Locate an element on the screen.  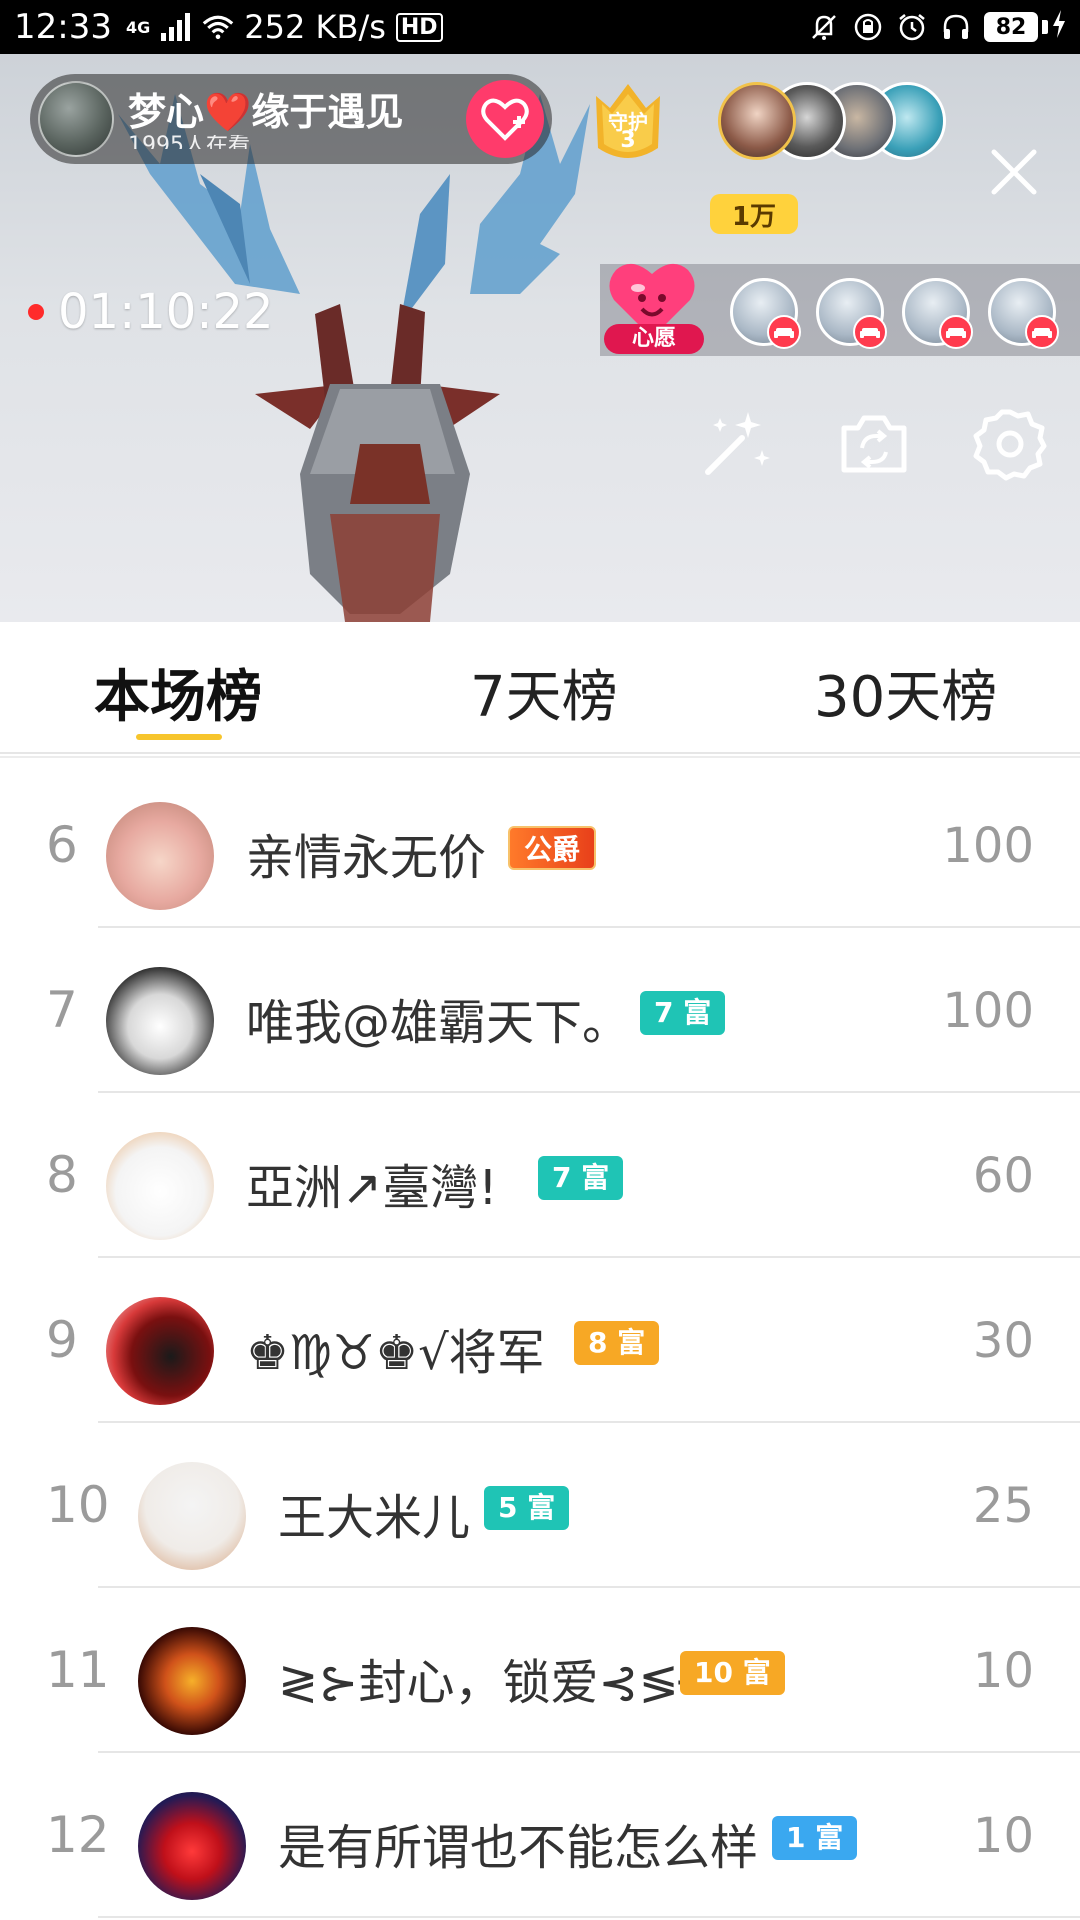
network-type: 4G is located at coordinates (138, 27).